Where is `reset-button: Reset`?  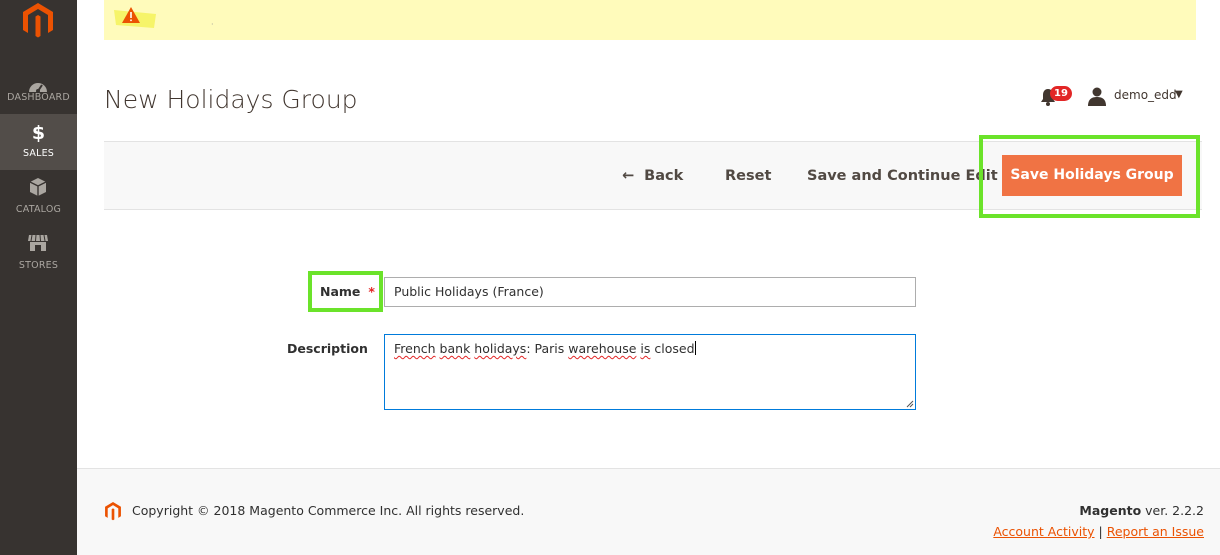 reset-button: Reset is located at coordinates (748, 176).